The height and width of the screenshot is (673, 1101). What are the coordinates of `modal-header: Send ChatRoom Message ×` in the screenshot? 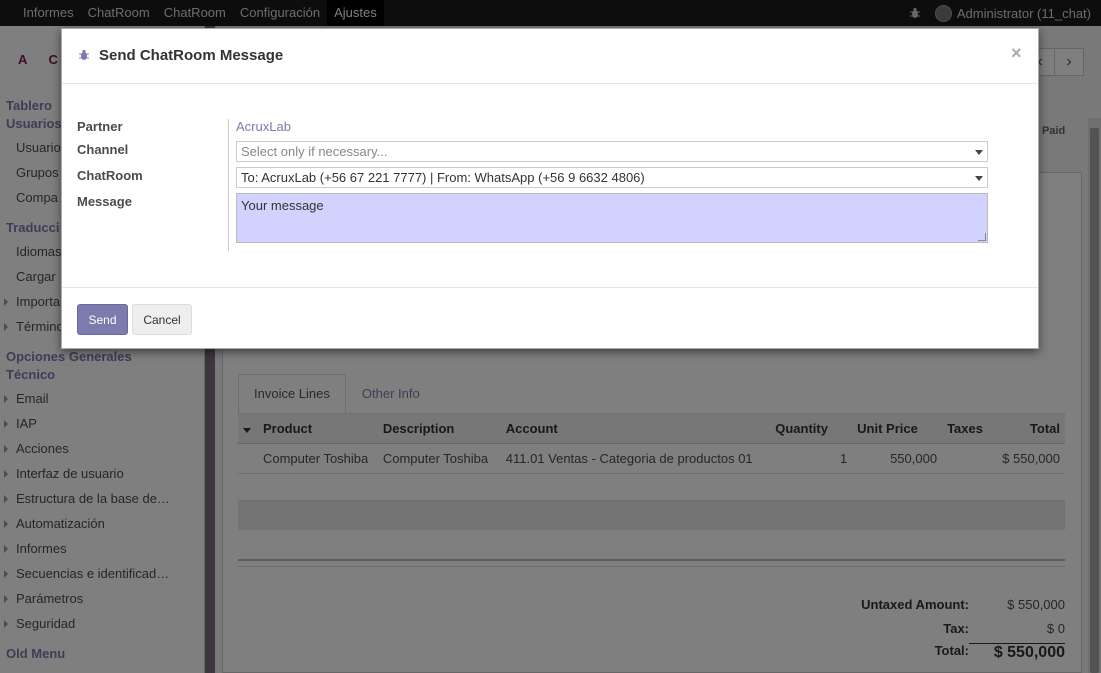 It's located at (550, 56).